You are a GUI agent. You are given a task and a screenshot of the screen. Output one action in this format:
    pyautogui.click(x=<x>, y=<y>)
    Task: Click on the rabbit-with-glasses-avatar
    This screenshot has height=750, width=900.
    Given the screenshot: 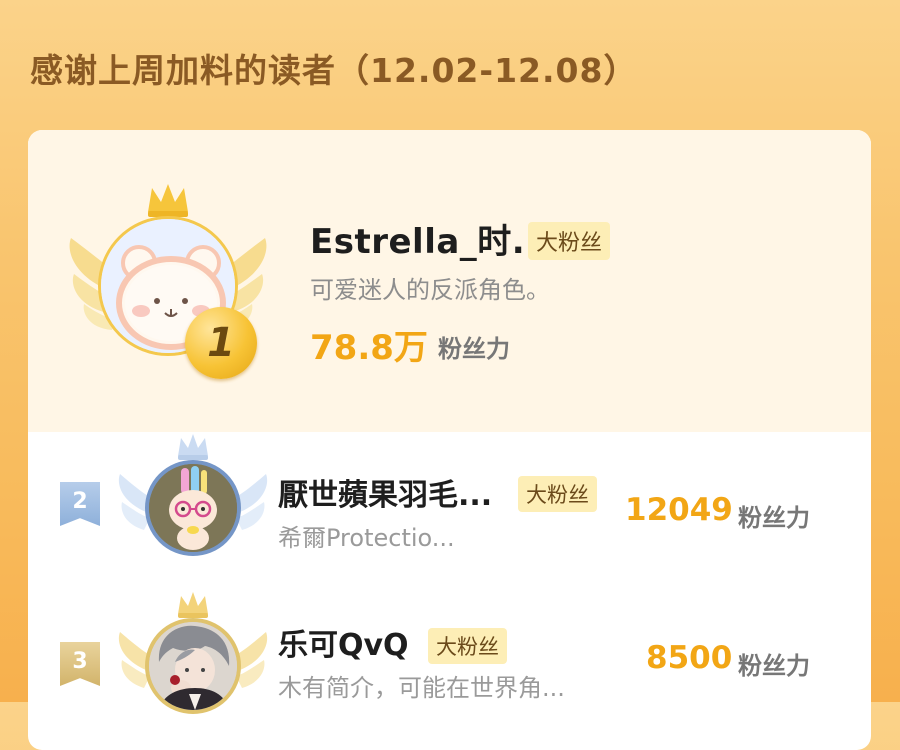 What is the action you would take?
    pyautogui.click(x=193, y=508)
    